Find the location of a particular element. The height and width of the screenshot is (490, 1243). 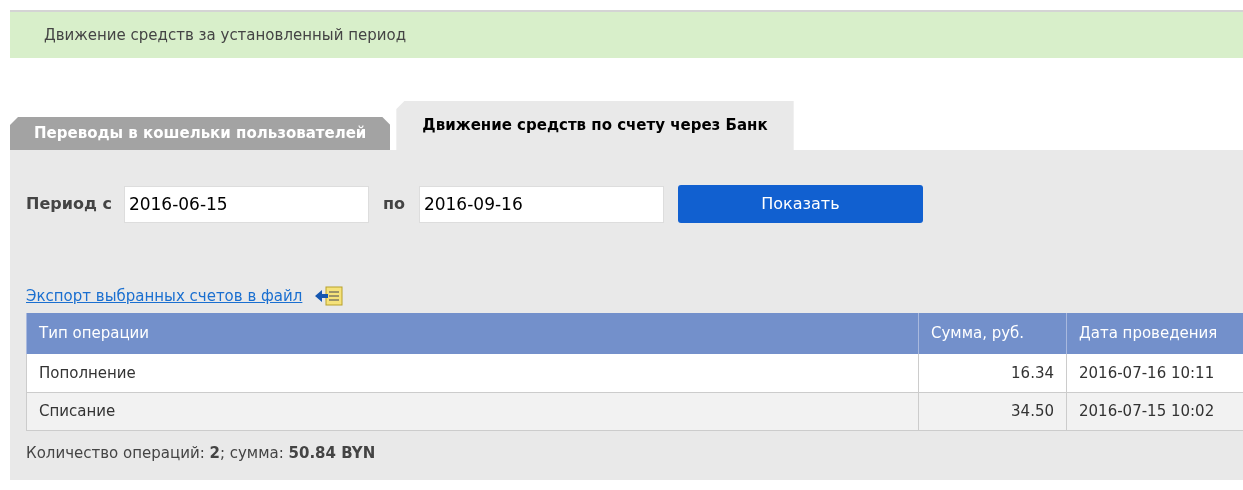

period-from-label: Период с is located at coordinates (69, 204).